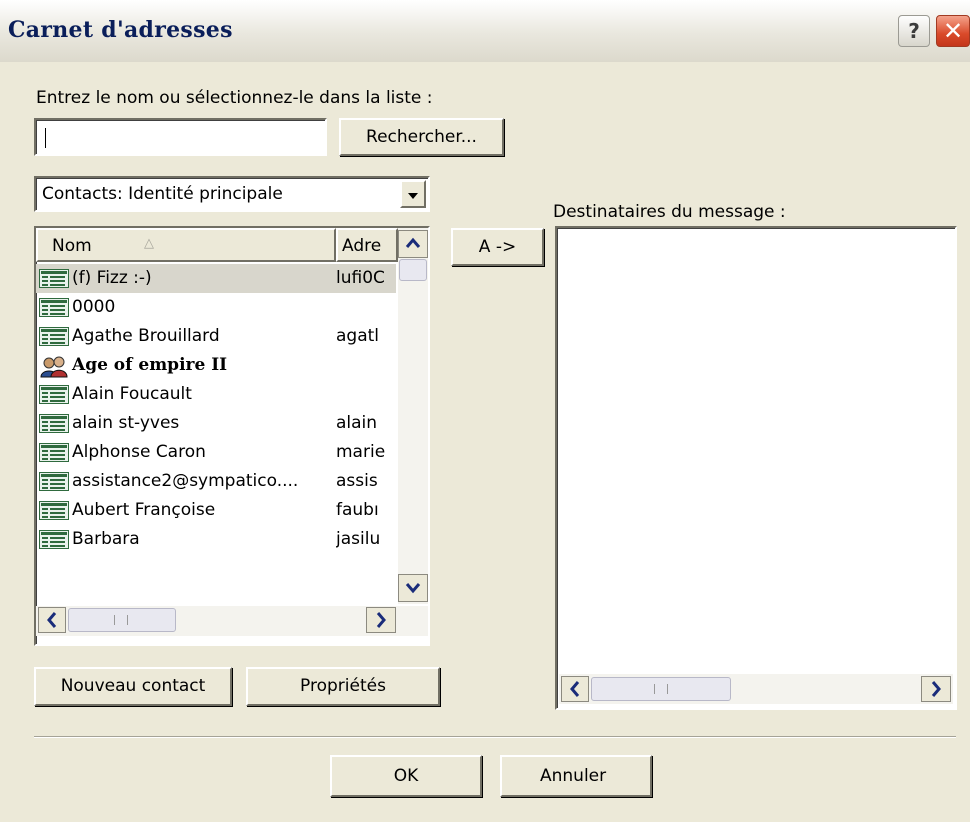  Describe the element at coordinates (367, 245) in the screenshot. I see `column-header-address: Adre` at that location.